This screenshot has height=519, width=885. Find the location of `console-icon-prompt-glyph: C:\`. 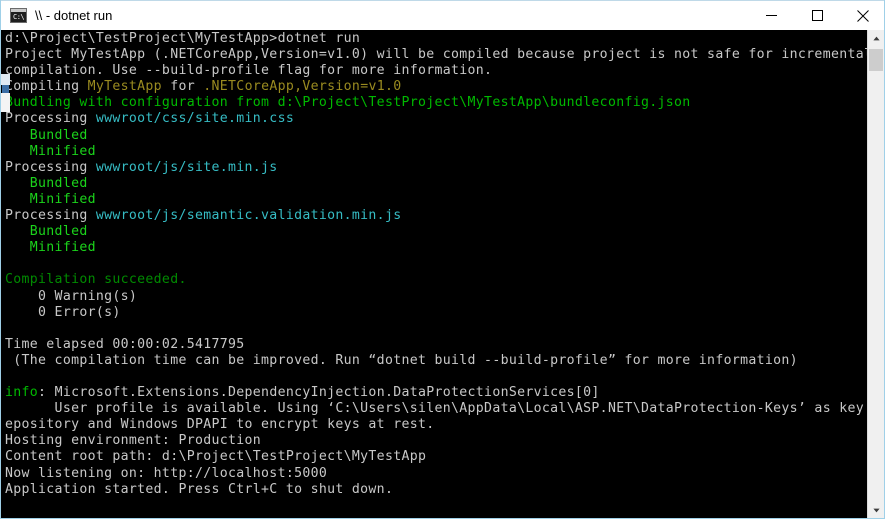

console-icon-prompt-glyph: C:\ is located at coordinates (19, 17).